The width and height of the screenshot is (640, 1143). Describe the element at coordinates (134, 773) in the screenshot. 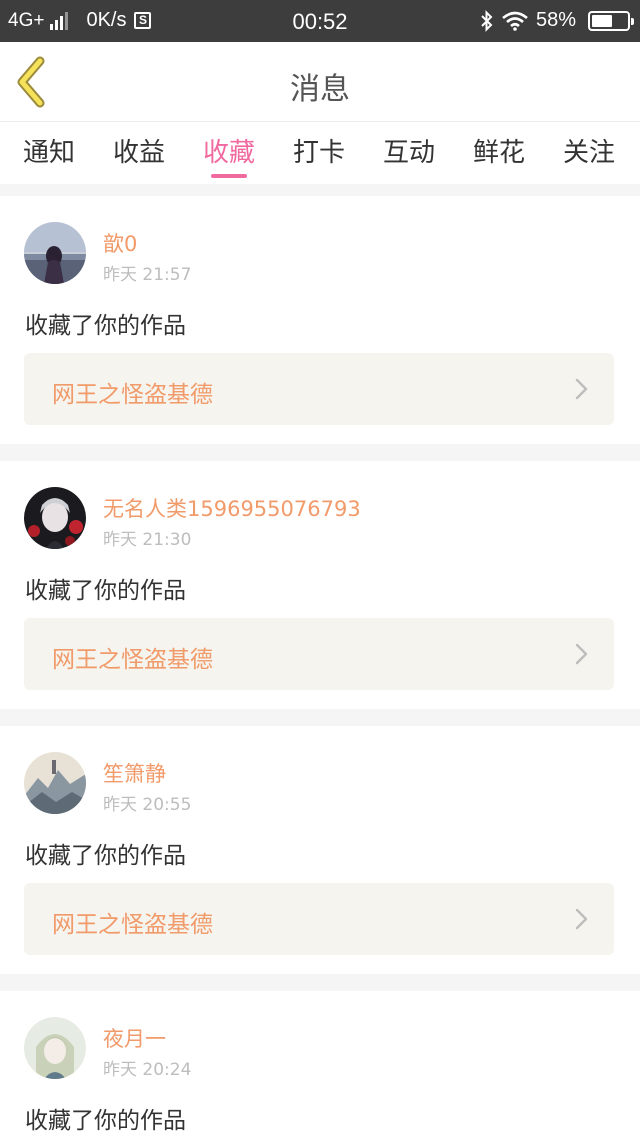

I see `user-name: 笙箫静` at that location.